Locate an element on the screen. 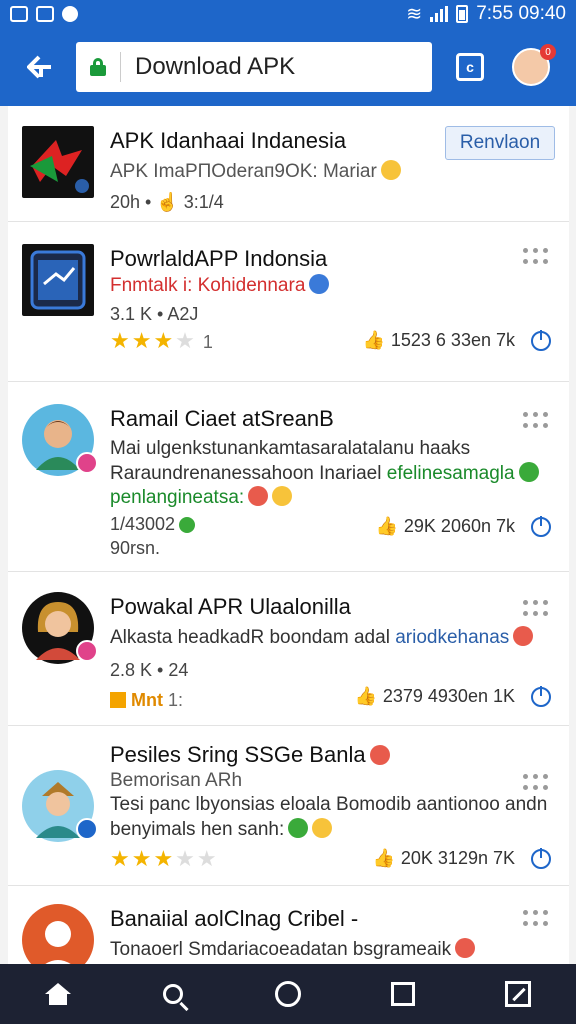 This screenshot has height=1024, width=576. notification-image-icon is located at coordinates (45, 14).